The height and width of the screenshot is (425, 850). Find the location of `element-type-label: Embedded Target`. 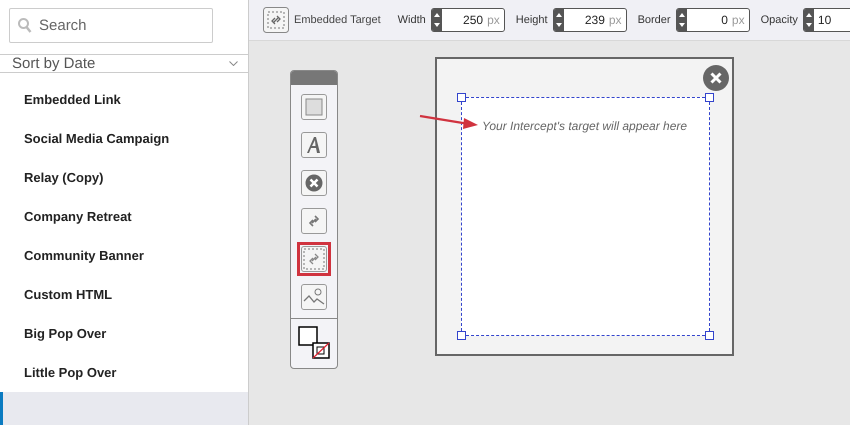

element-type-label: Embedded Target is located at coordinates (337, 20).